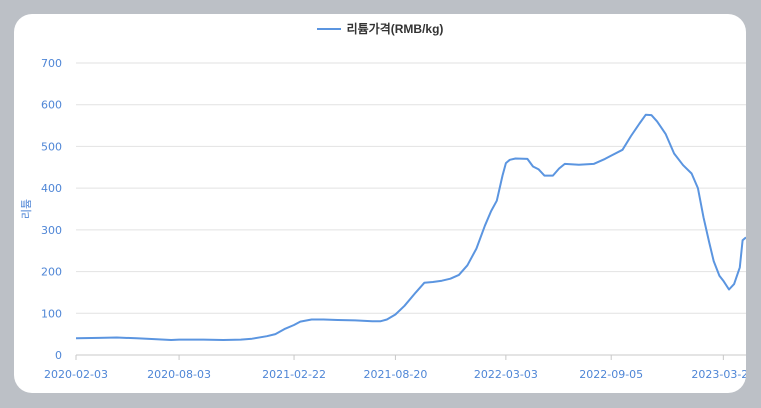  Describe the element at coordinates (179, 374) in the screenshot. I see `x-tick-label: 2020-08-03` at that location.